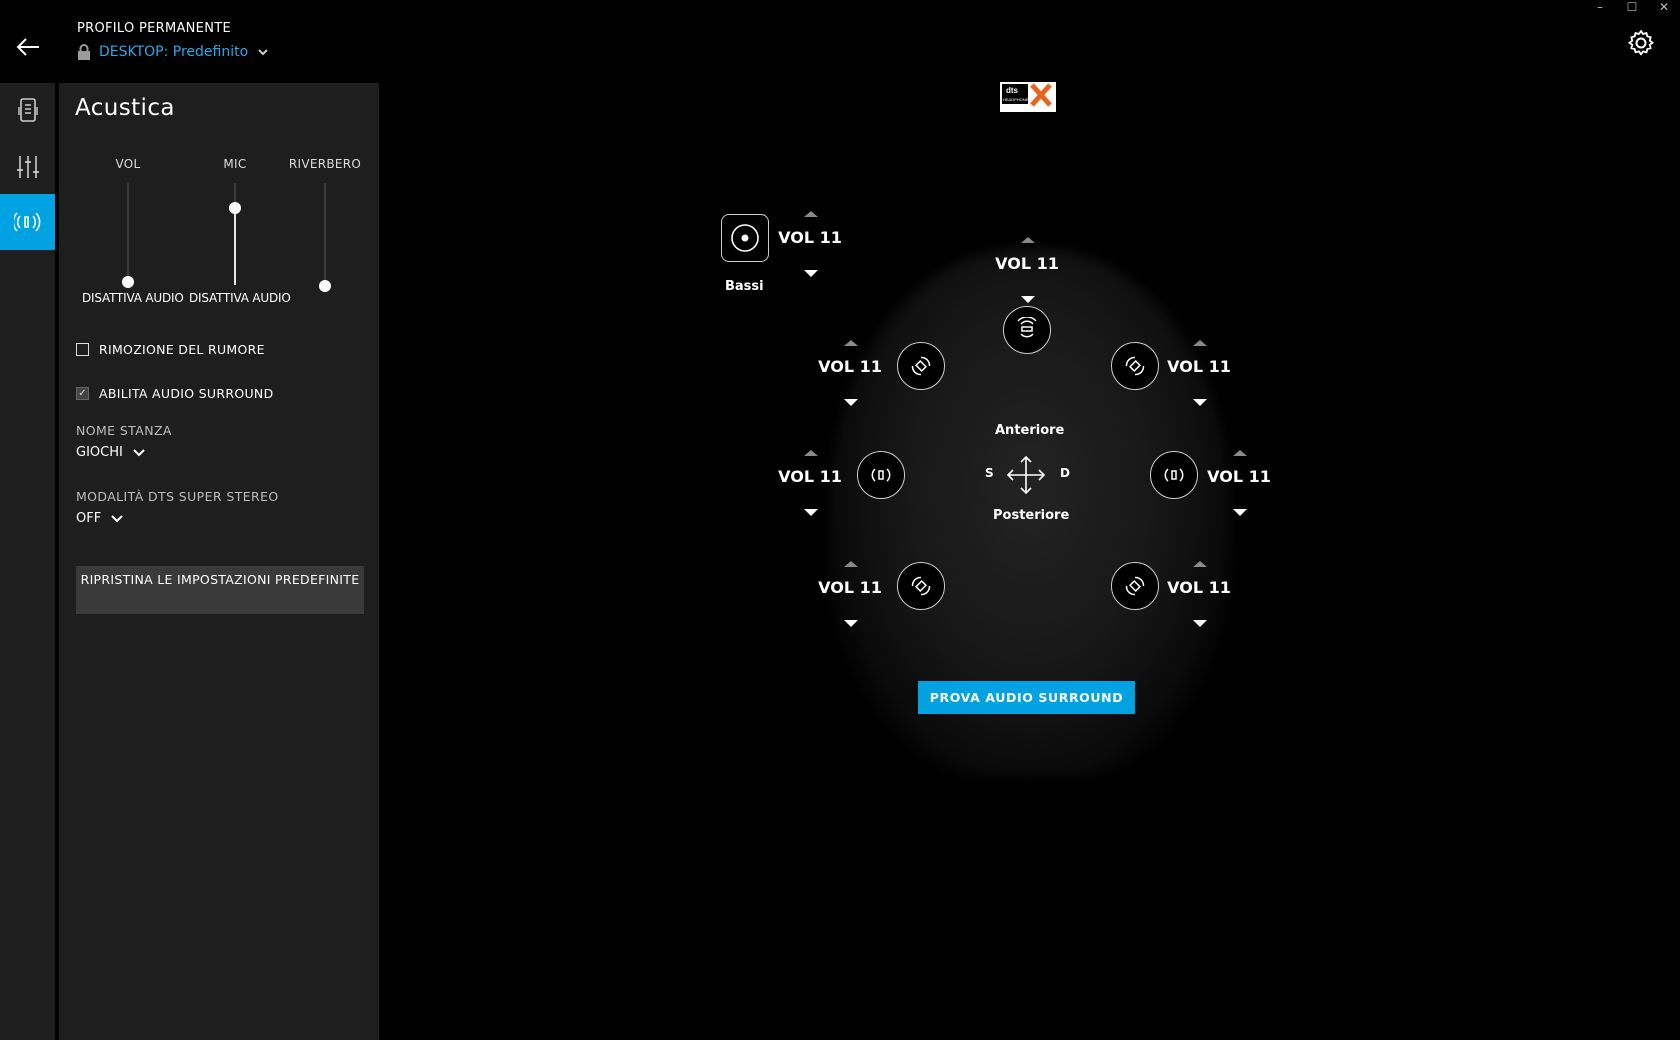 The width and height of the screenshot is (1680, 1040). I want to click on rear-left-volume-up-button, so click(851, 564).